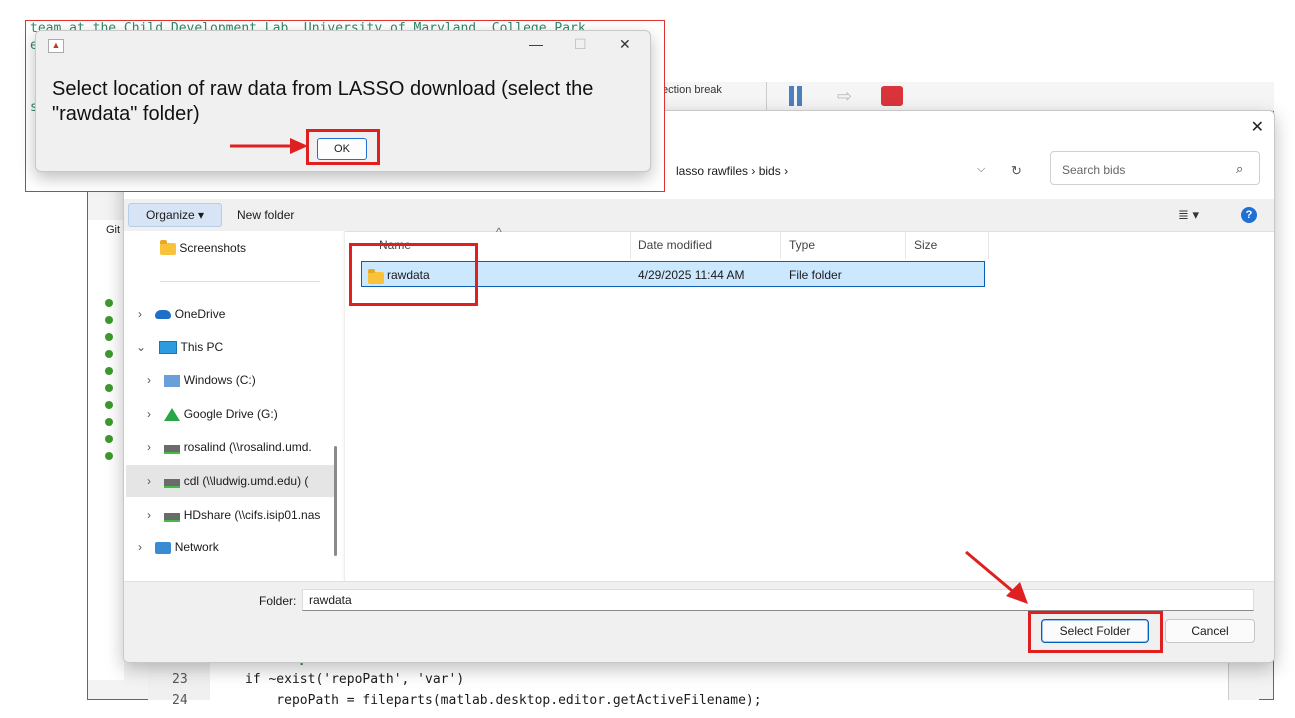 This screenshot has width=1295, height=718. I want to click on editor-toolbar, so click(967, 96).